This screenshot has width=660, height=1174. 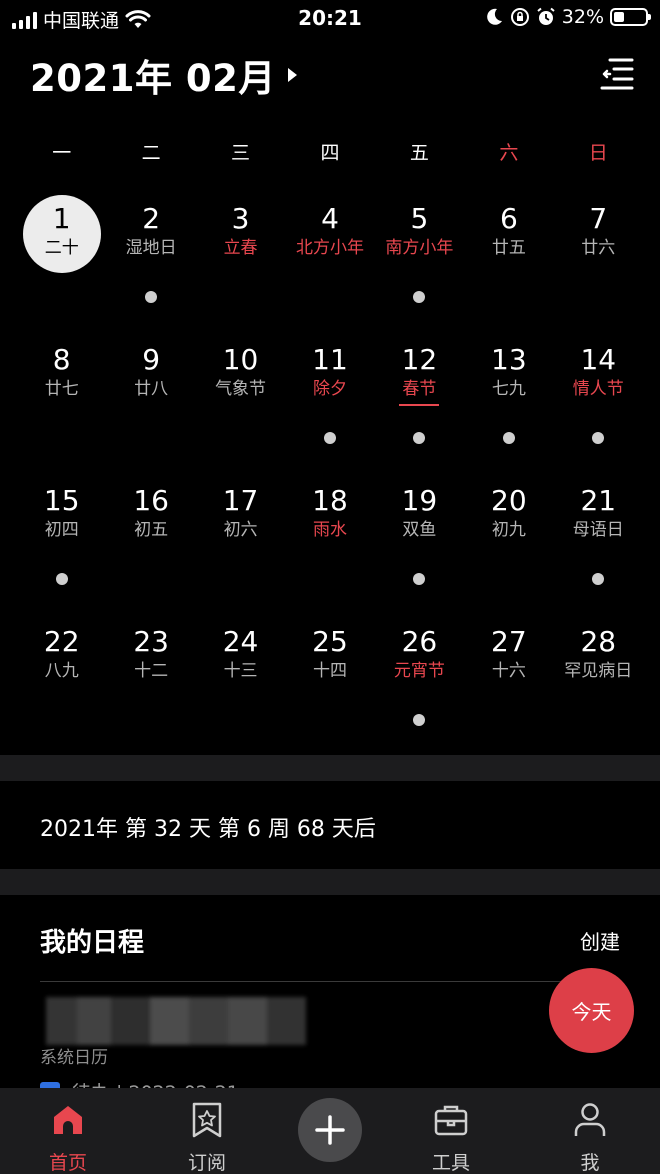 I want to click on day-number: 12, so click(x=419, y=359).